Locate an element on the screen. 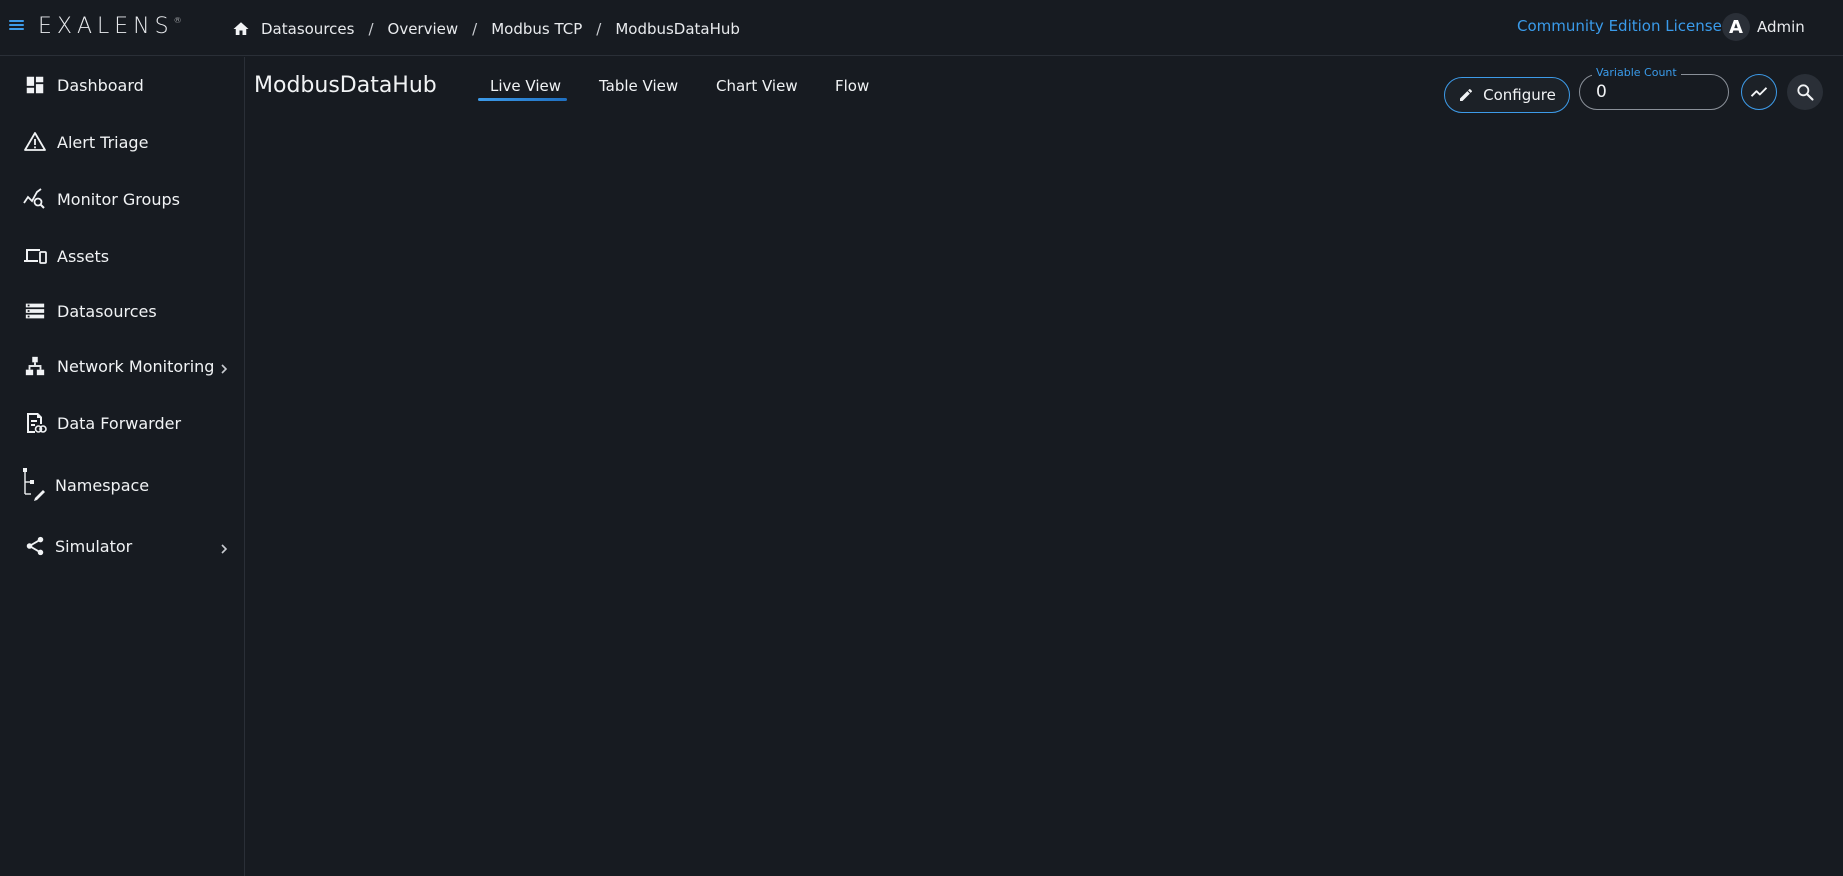  logo-mark: ® is located at coordinates (177, 20).